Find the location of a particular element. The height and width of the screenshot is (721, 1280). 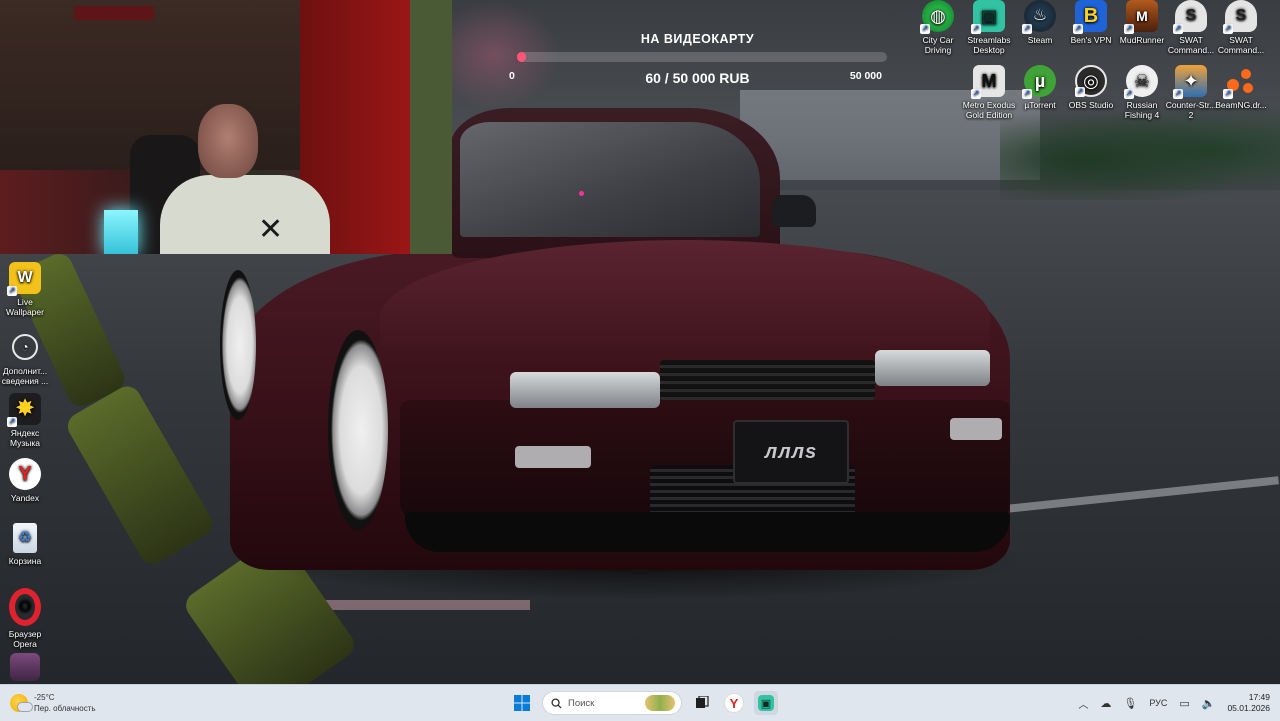

car-fog-light-left is located at coordinates (553, 457).